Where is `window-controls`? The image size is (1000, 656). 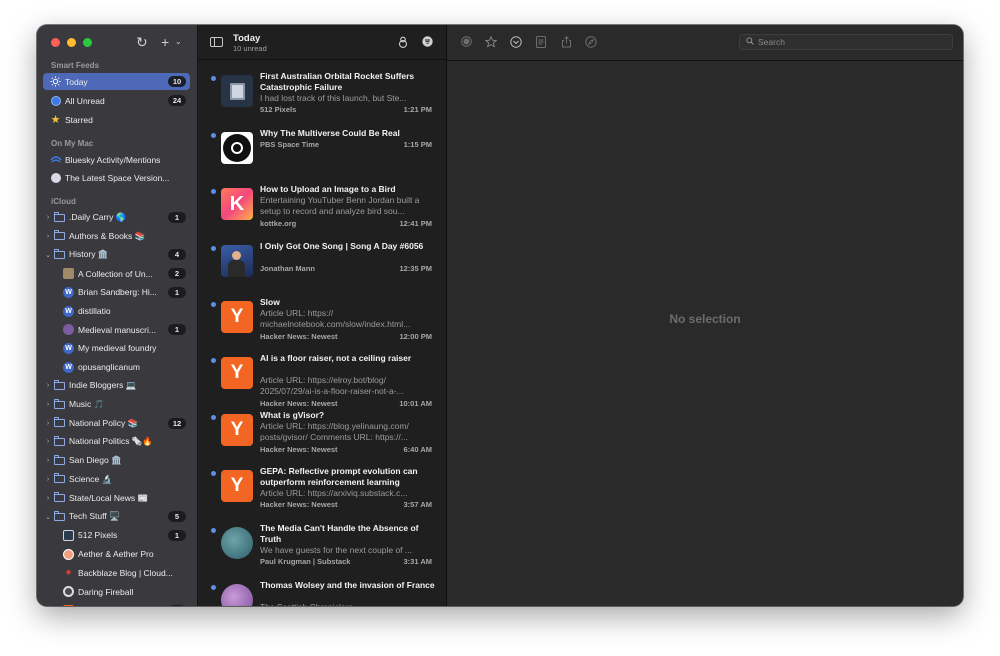 window-controls is located at coordinates (71, 42).